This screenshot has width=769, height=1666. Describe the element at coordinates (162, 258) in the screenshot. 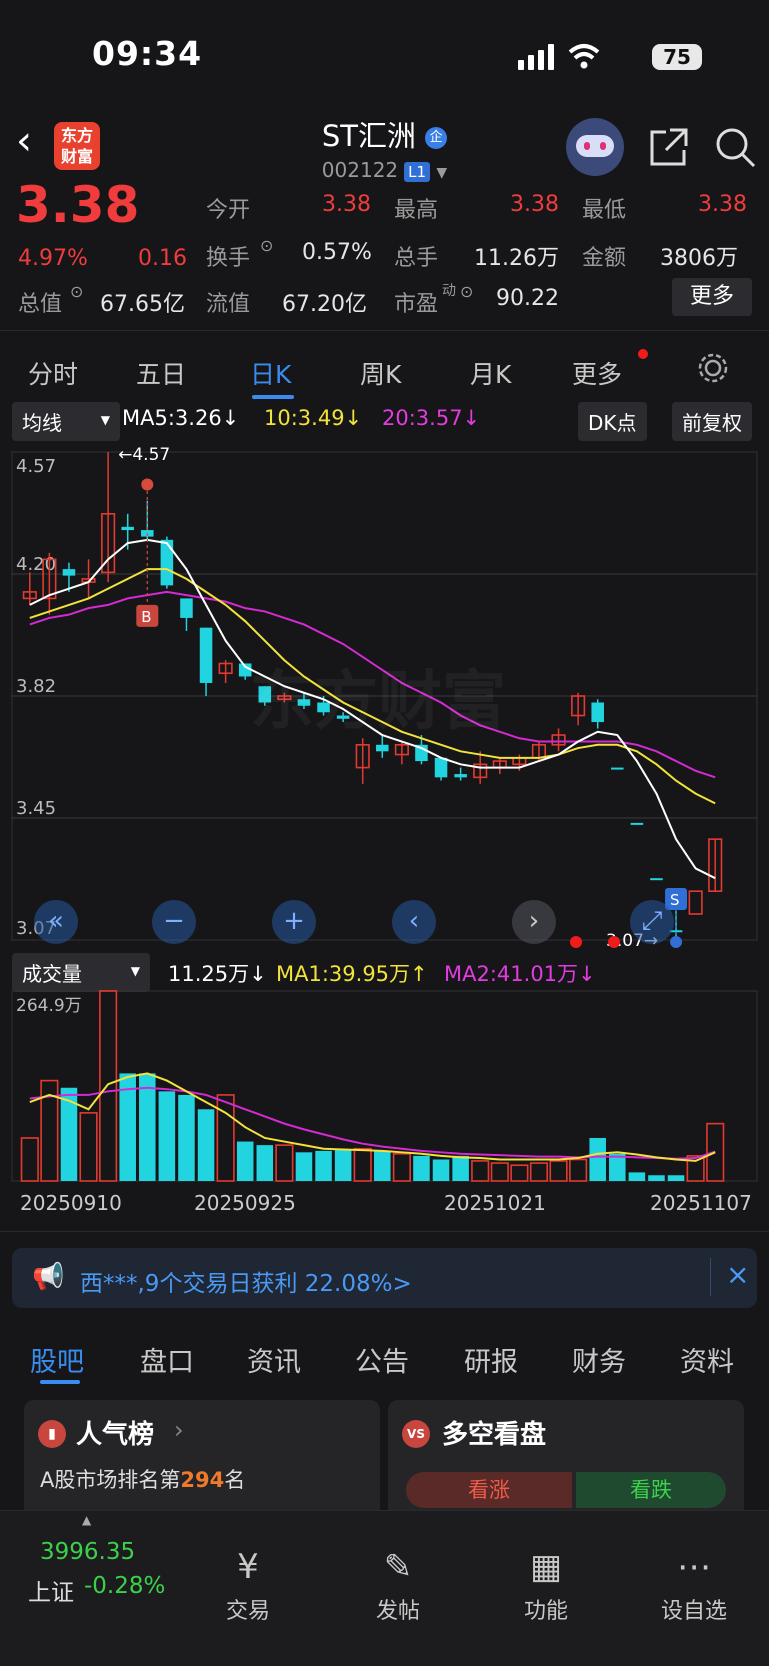

I see `change-value: 0.16` at that location.